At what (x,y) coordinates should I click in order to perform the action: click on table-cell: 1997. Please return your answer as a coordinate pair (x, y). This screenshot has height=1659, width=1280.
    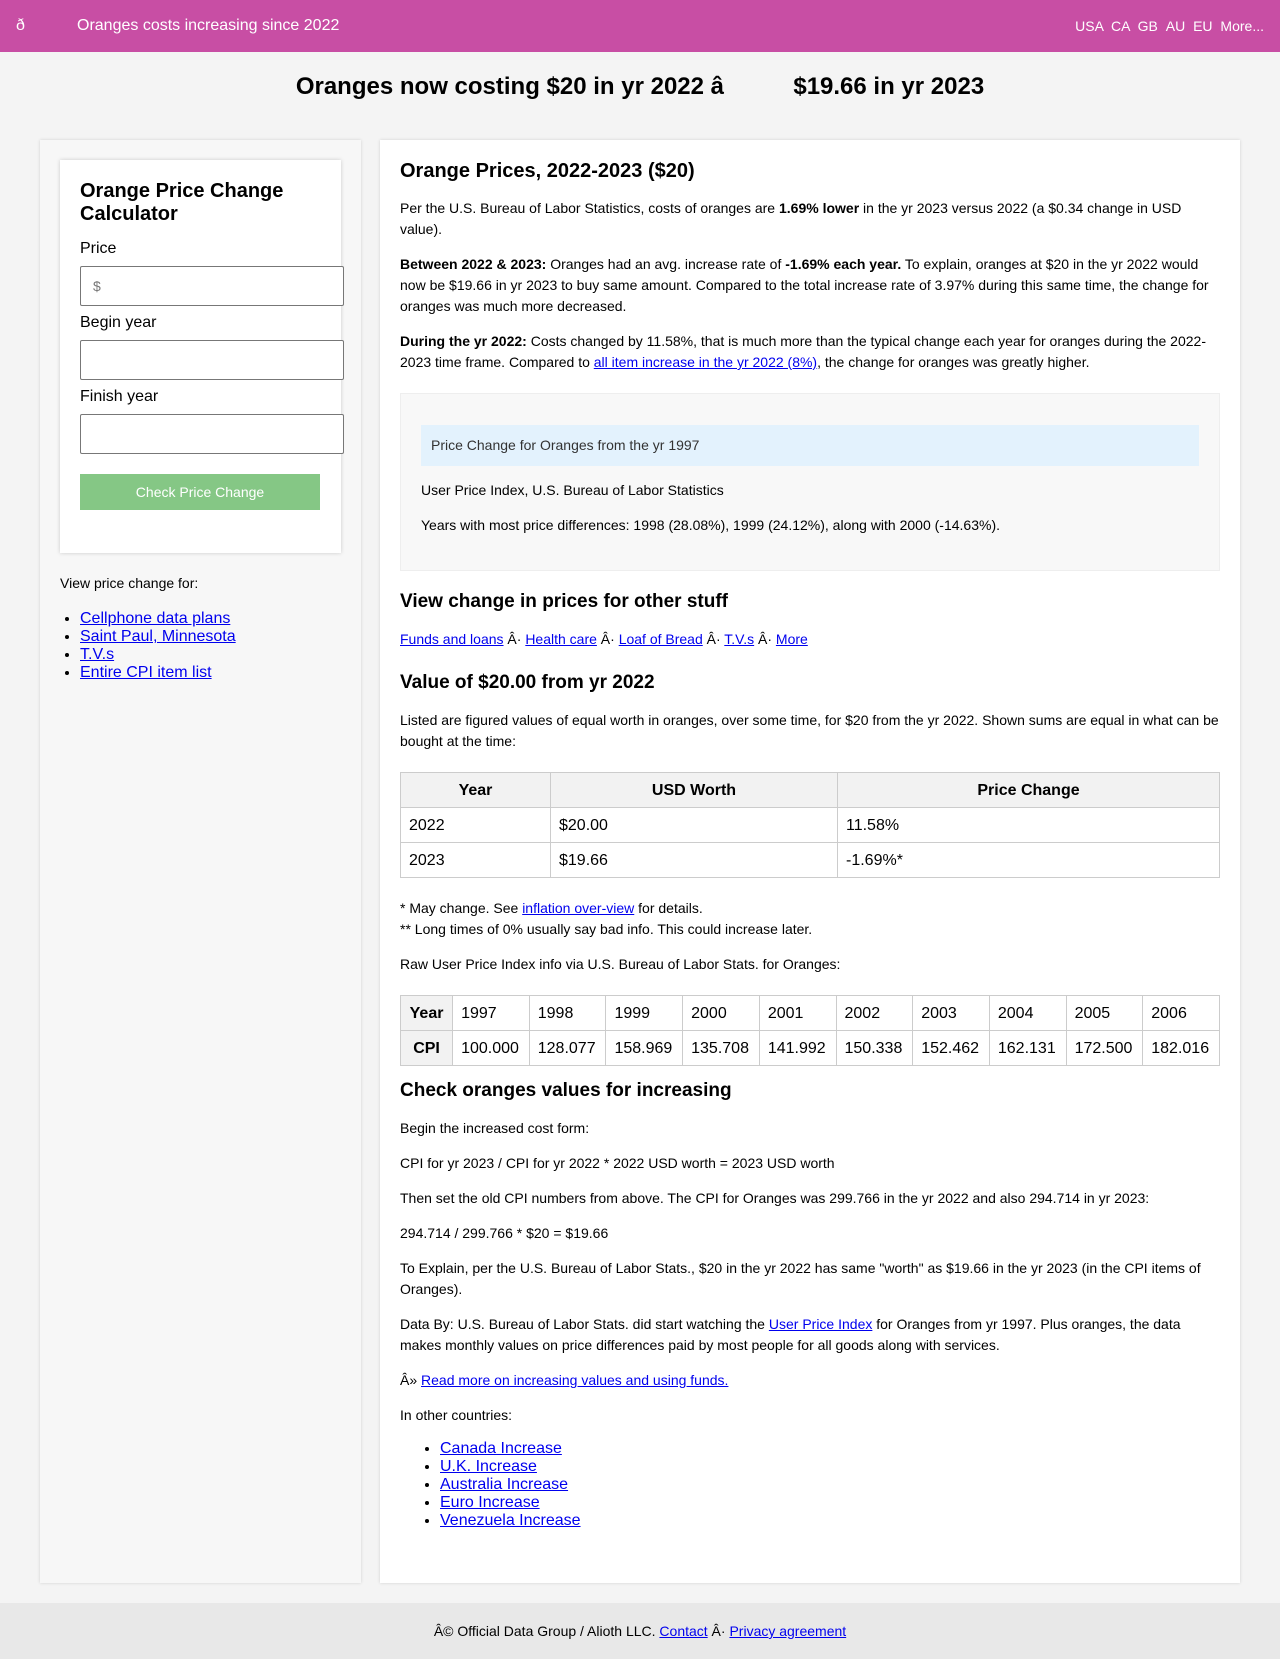
    Looking at the image, I should click on (491, 1013).